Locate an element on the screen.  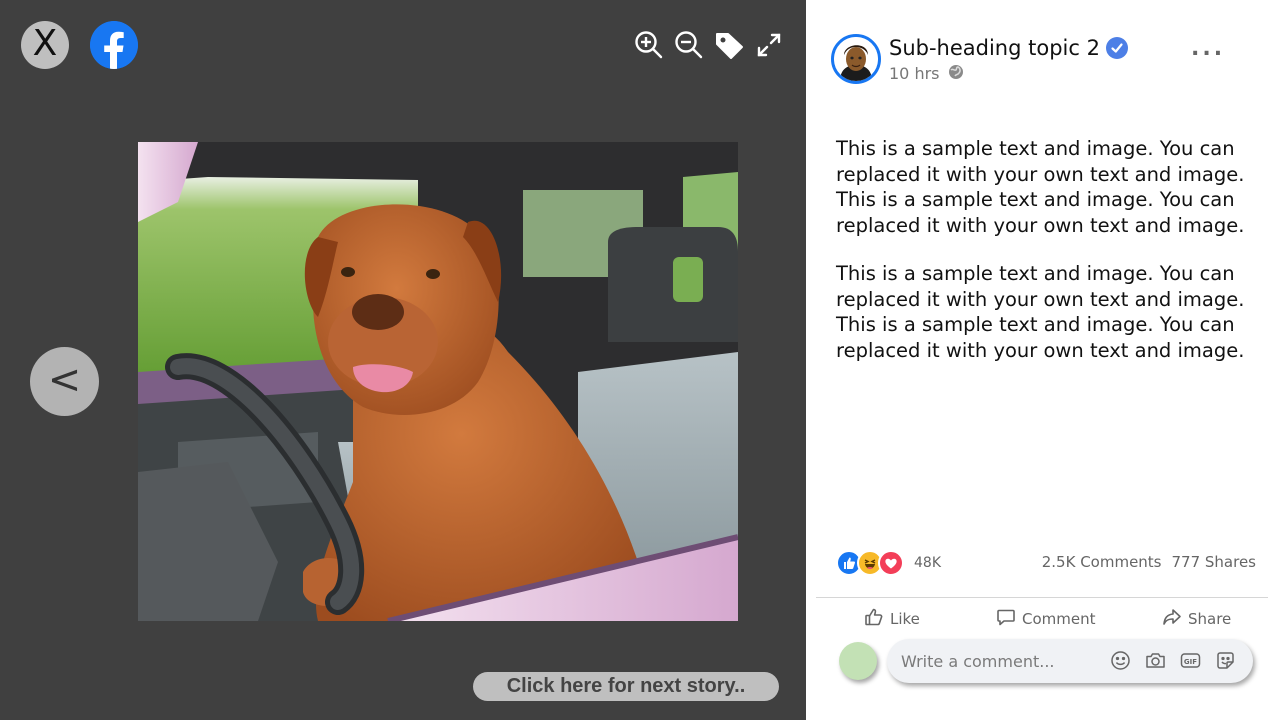
comment-tools: GIF is located at coordinates (1173, 660).